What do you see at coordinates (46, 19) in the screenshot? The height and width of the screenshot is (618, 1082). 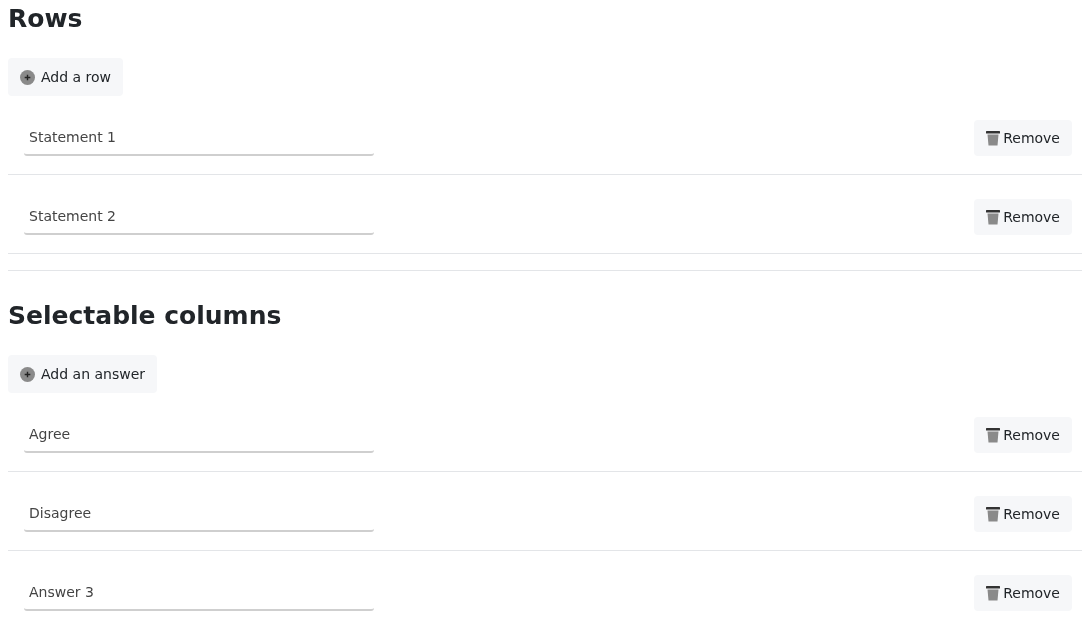 I see `section-heading: Rows` at bounding box center [46, 19].